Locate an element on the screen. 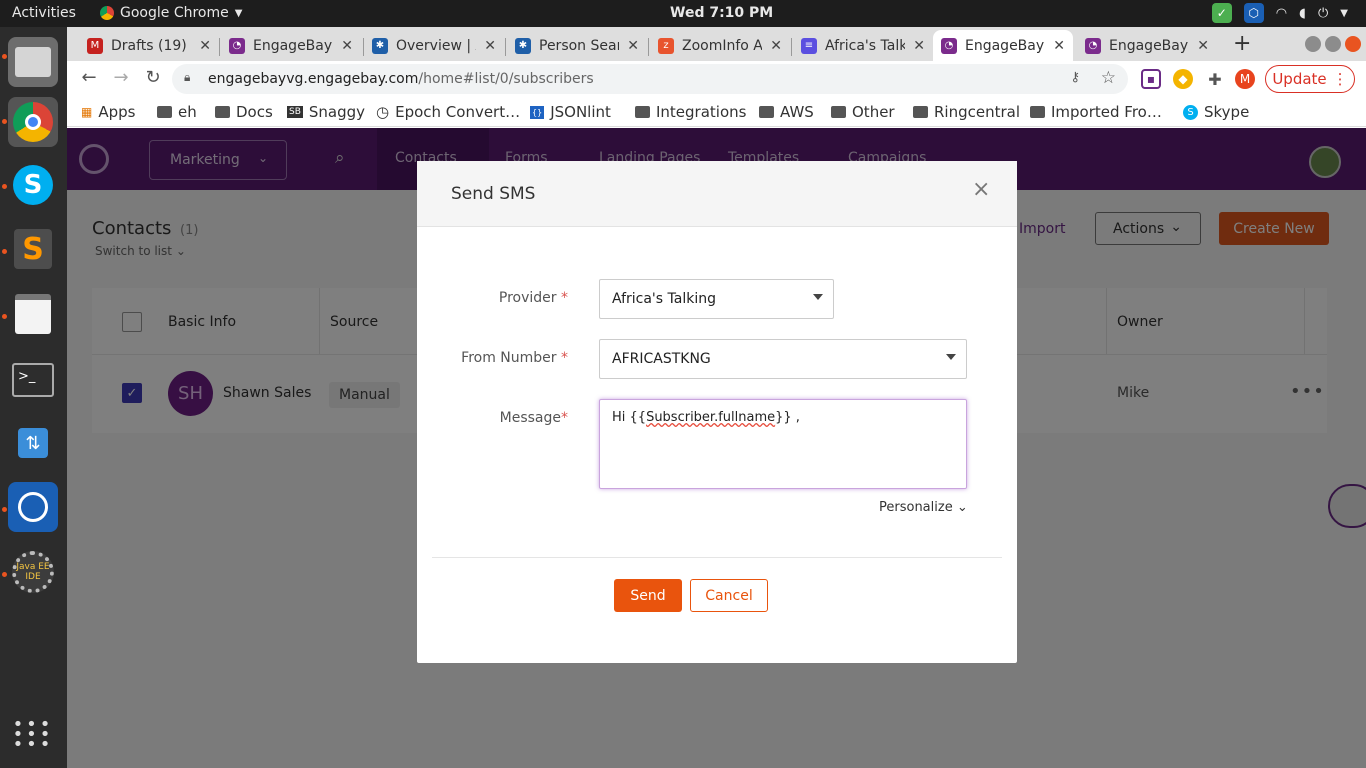 The width and height of the screenshot is (1366, 768). send-button: Send is located at coordinates (648, 595).